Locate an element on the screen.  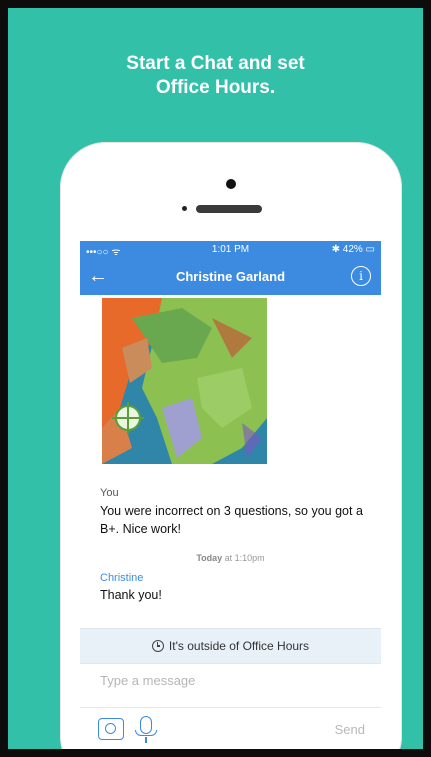
map-illustration is located at coordinates (184, 381).